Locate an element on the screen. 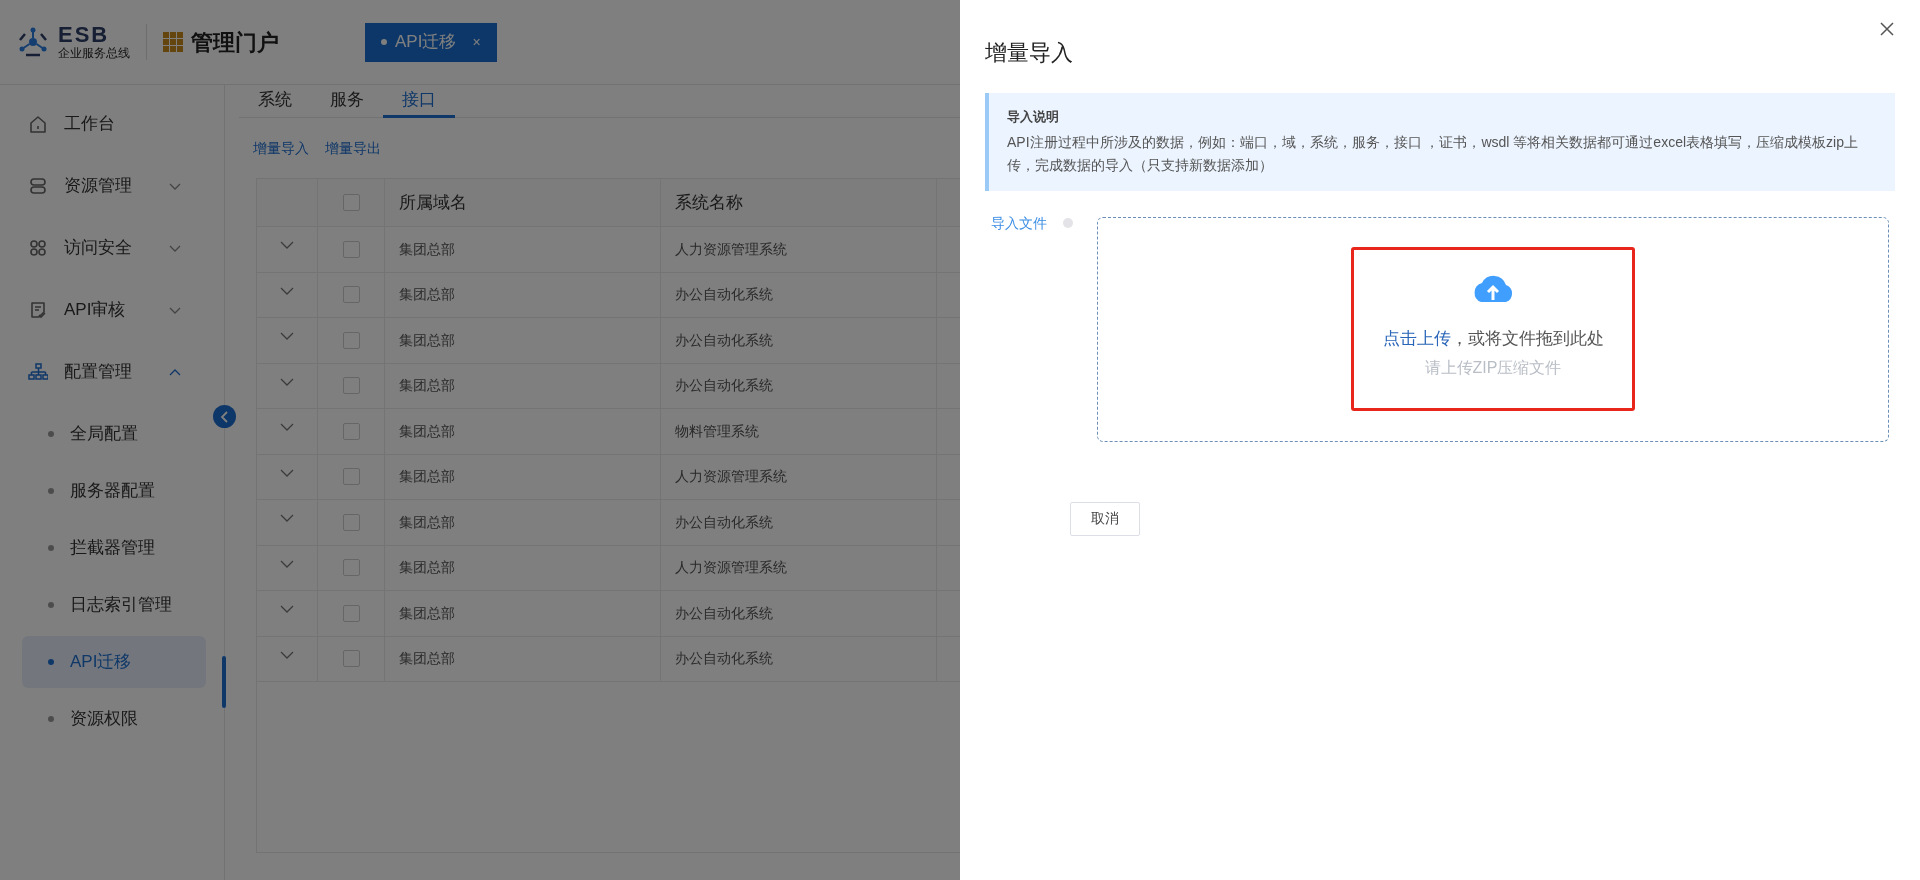 The height and width of the screenshot is (880, 1920). drawer-title: 增量导入 is located at coordinates (1029, 53).